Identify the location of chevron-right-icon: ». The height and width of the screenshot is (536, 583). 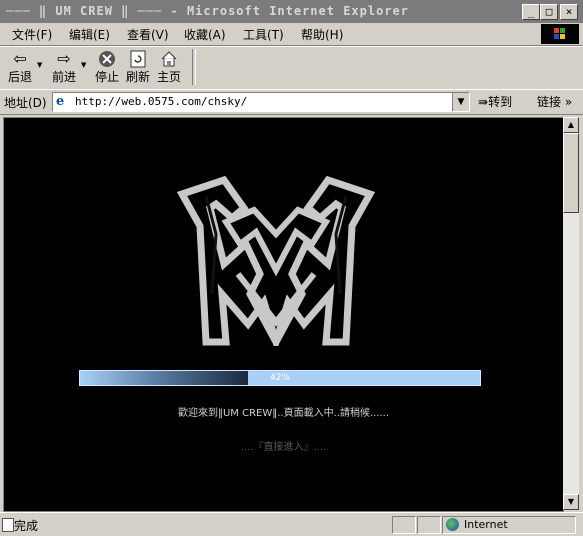
(567, 102).